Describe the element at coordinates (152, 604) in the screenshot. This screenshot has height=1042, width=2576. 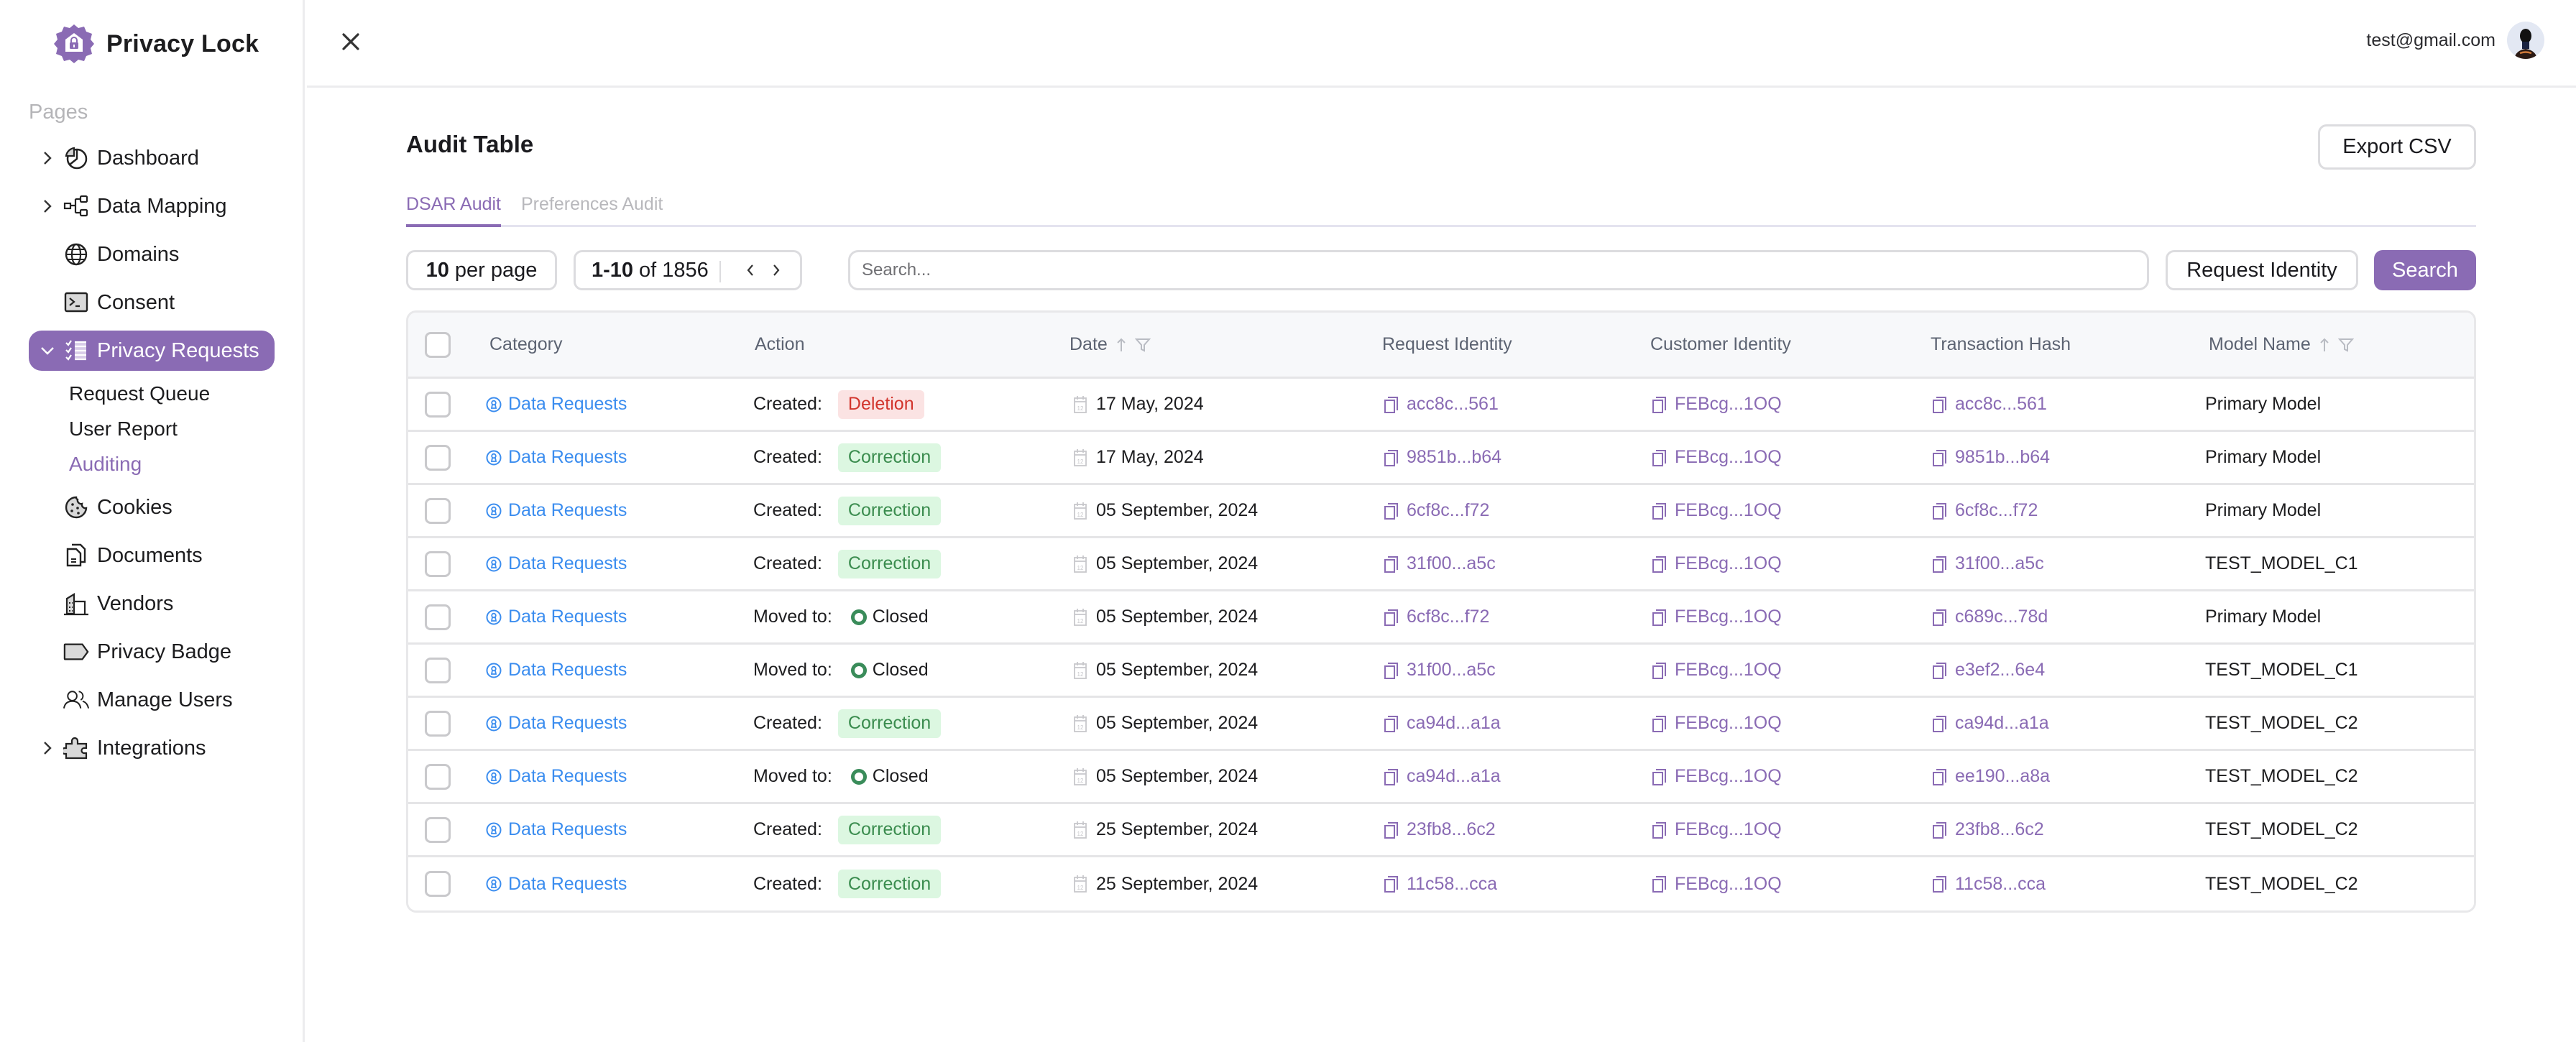
I see `sidebar-item-vendors: Vendors` at that location.